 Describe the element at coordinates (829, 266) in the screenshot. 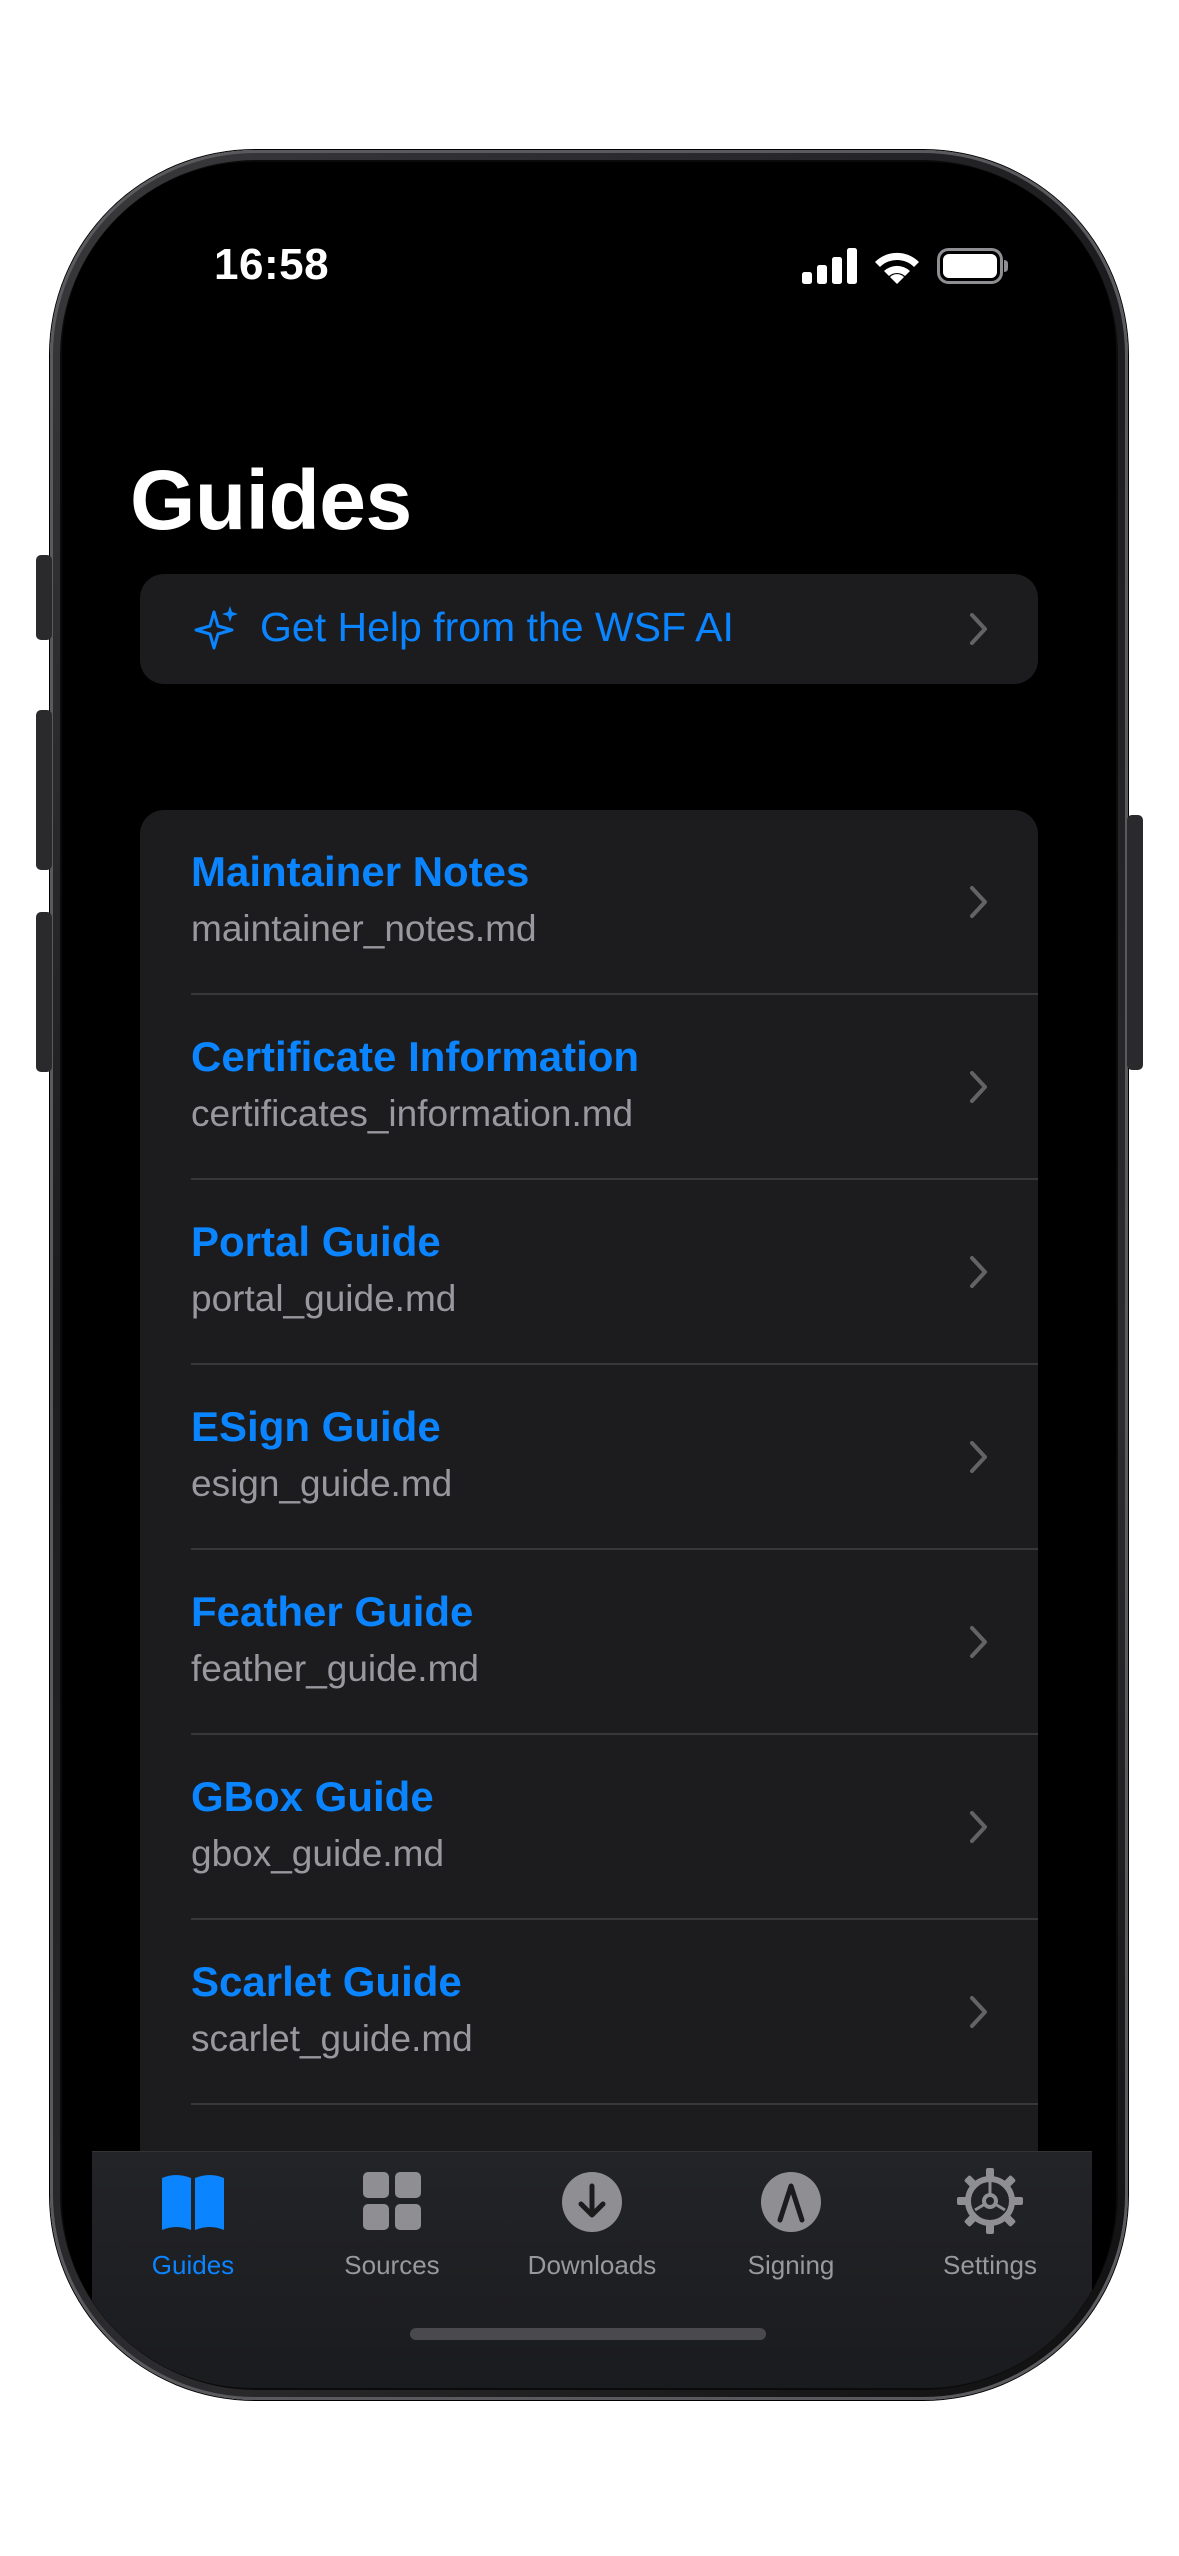

I see `cellular-signal-icon` at that location.